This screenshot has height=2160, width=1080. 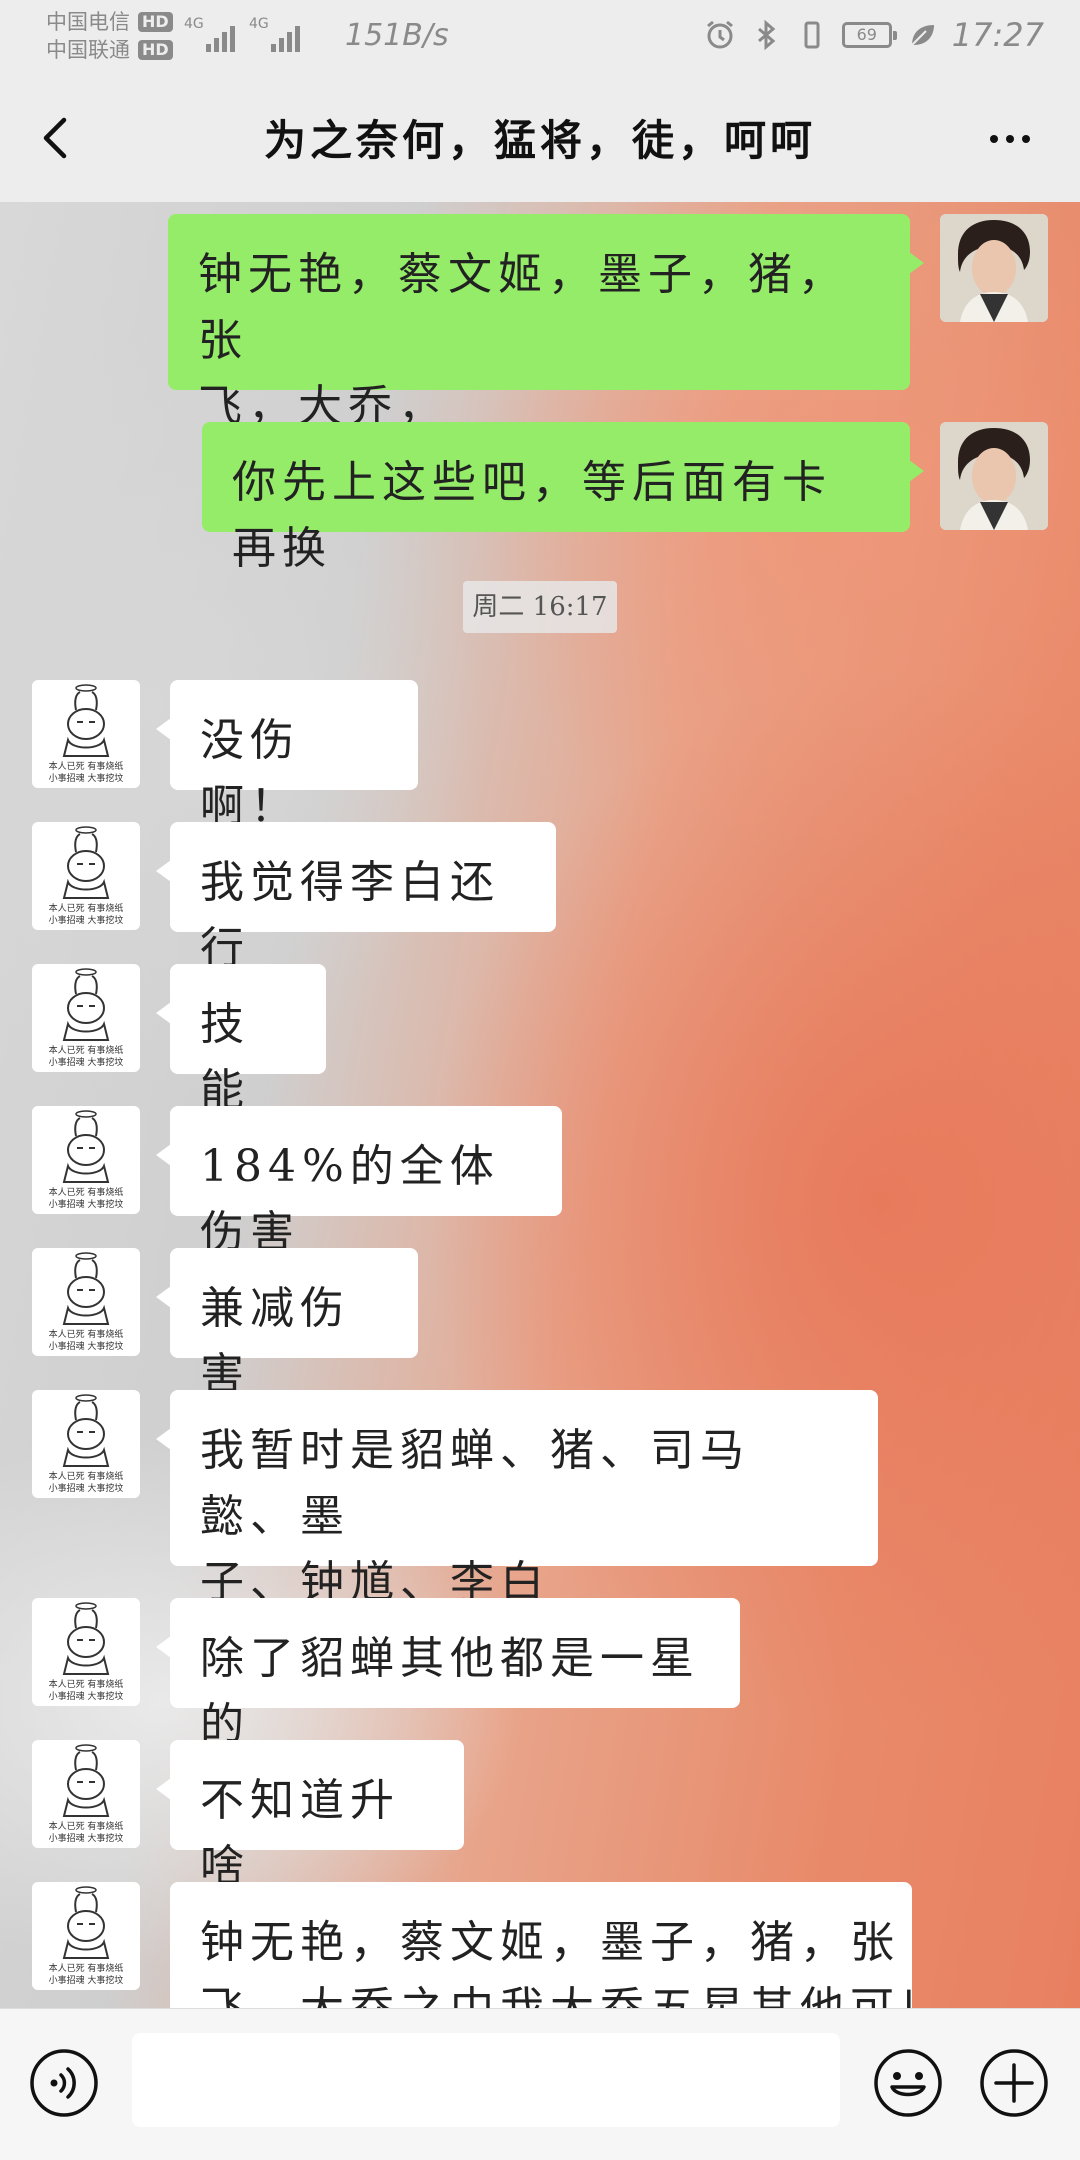 What do you see at coordinates (486, 2080) in the screenshot?
I see `message-input` at bounding box center [486, 2080].